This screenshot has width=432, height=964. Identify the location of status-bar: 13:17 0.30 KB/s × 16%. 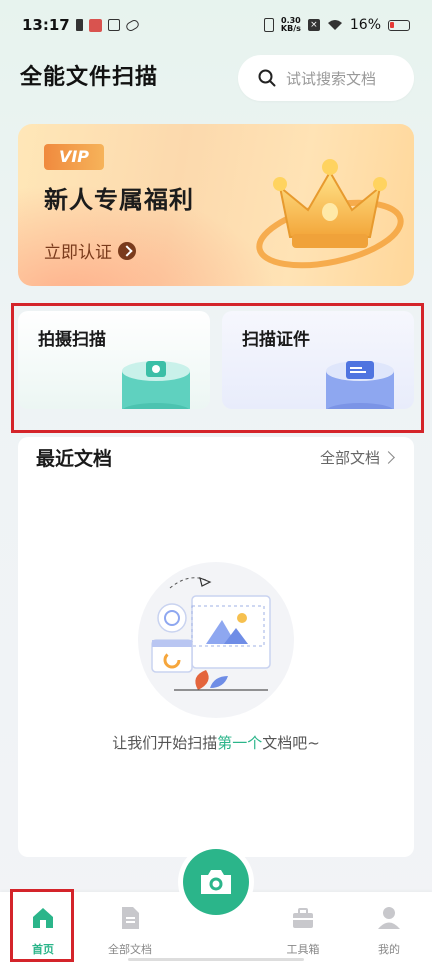
(216, 25).